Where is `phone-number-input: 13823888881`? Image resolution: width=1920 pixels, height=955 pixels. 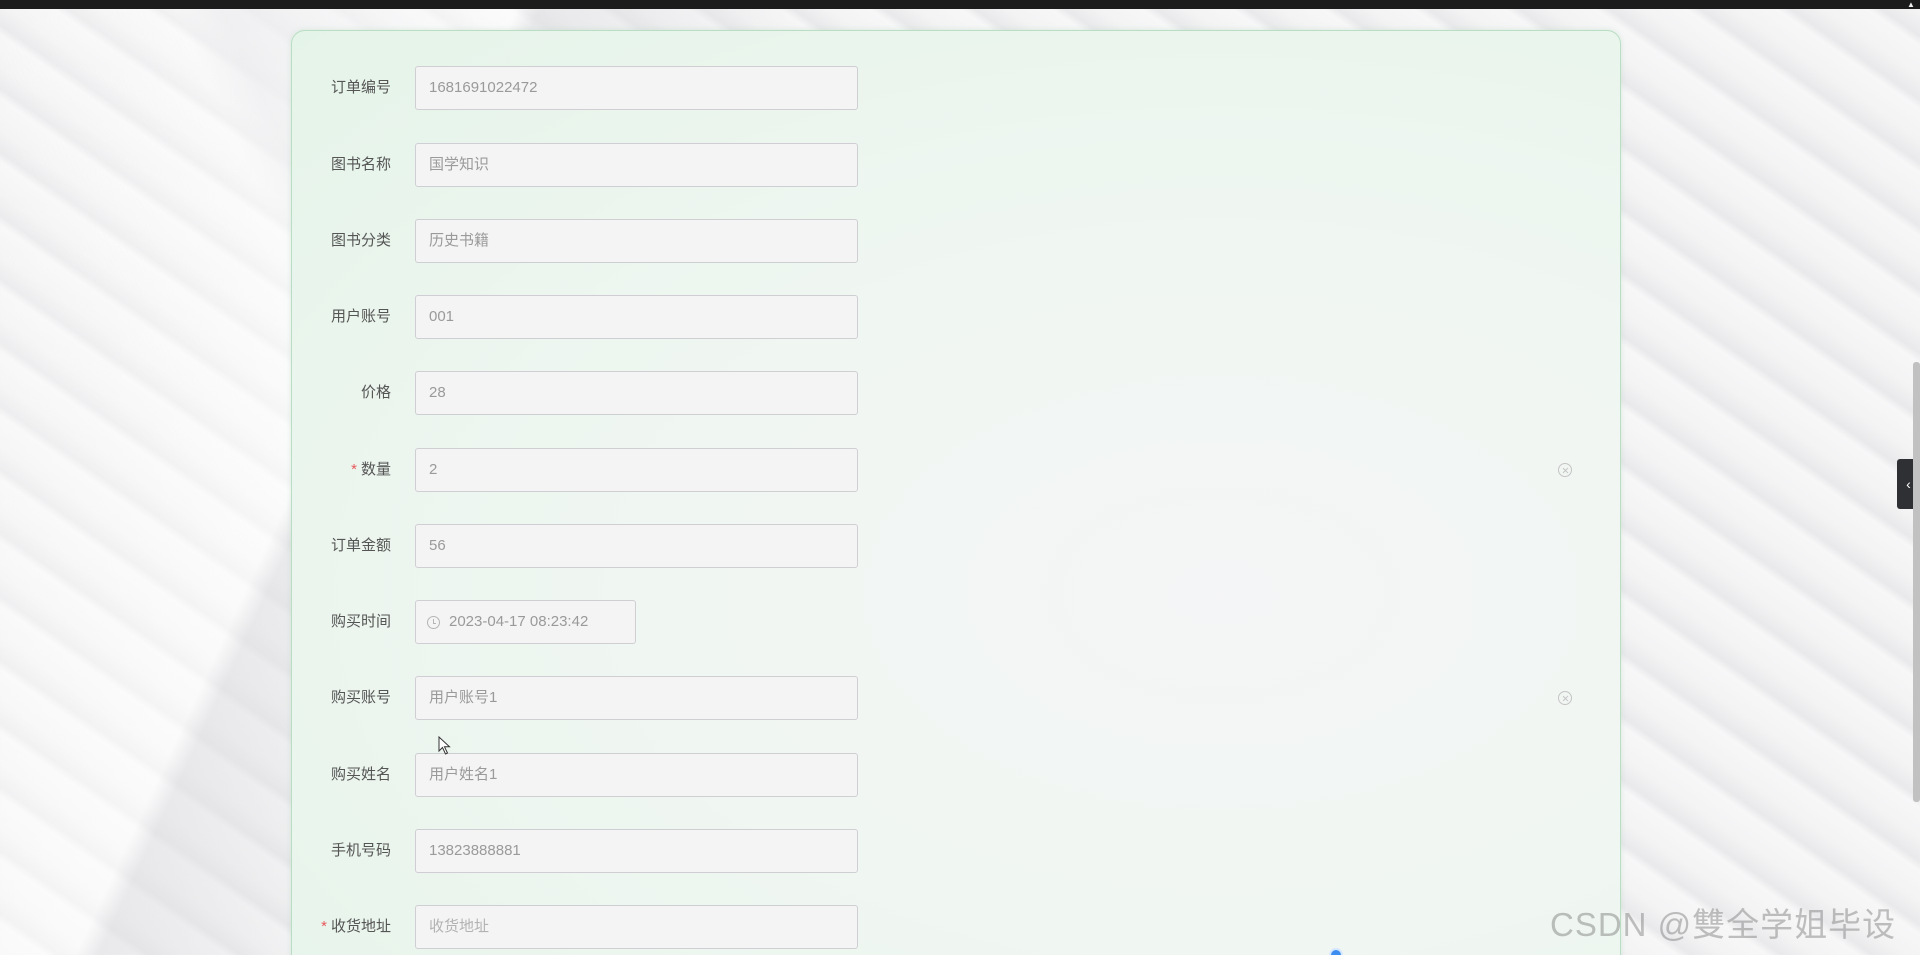 phone-number-input: 13823888881 is located at coordinates (636, 851).